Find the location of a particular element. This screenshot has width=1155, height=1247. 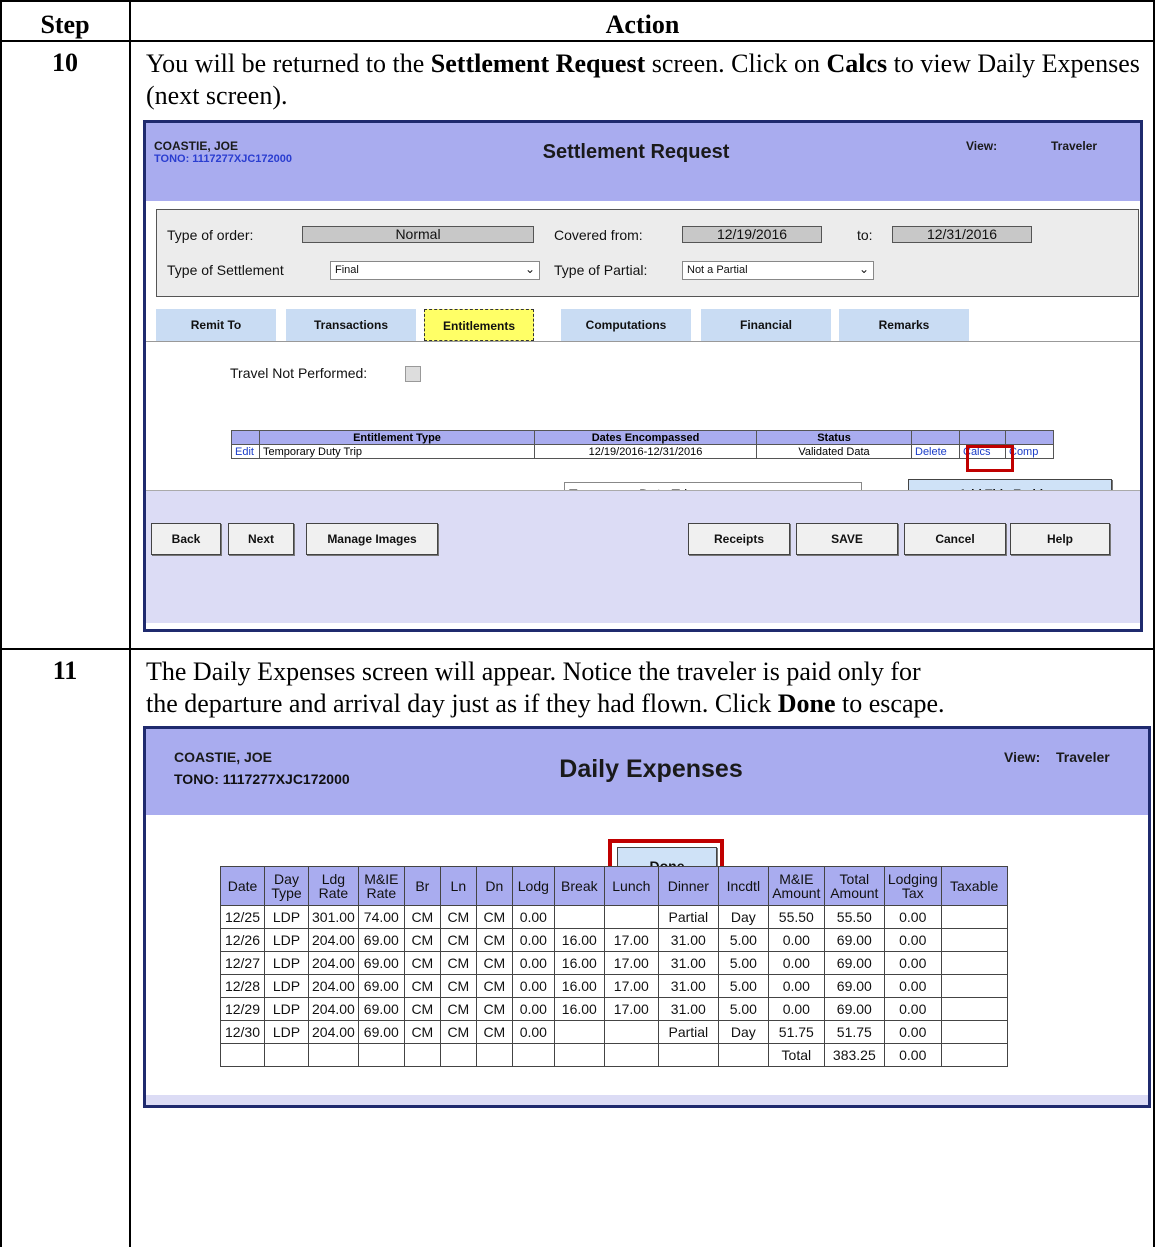

covered-from-field: 12/19/2016 is located at coordinates (752, 234).